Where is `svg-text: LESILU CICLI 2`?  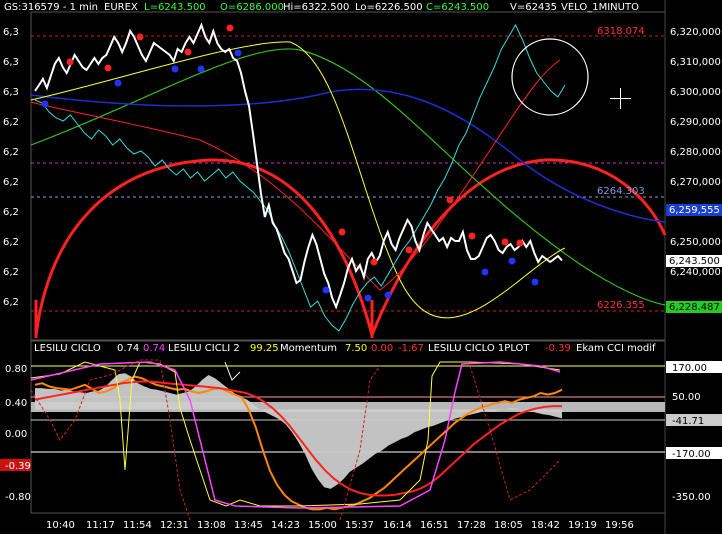
svg-text: LESILU CICLI 2 is located at coordinates (204, 348).